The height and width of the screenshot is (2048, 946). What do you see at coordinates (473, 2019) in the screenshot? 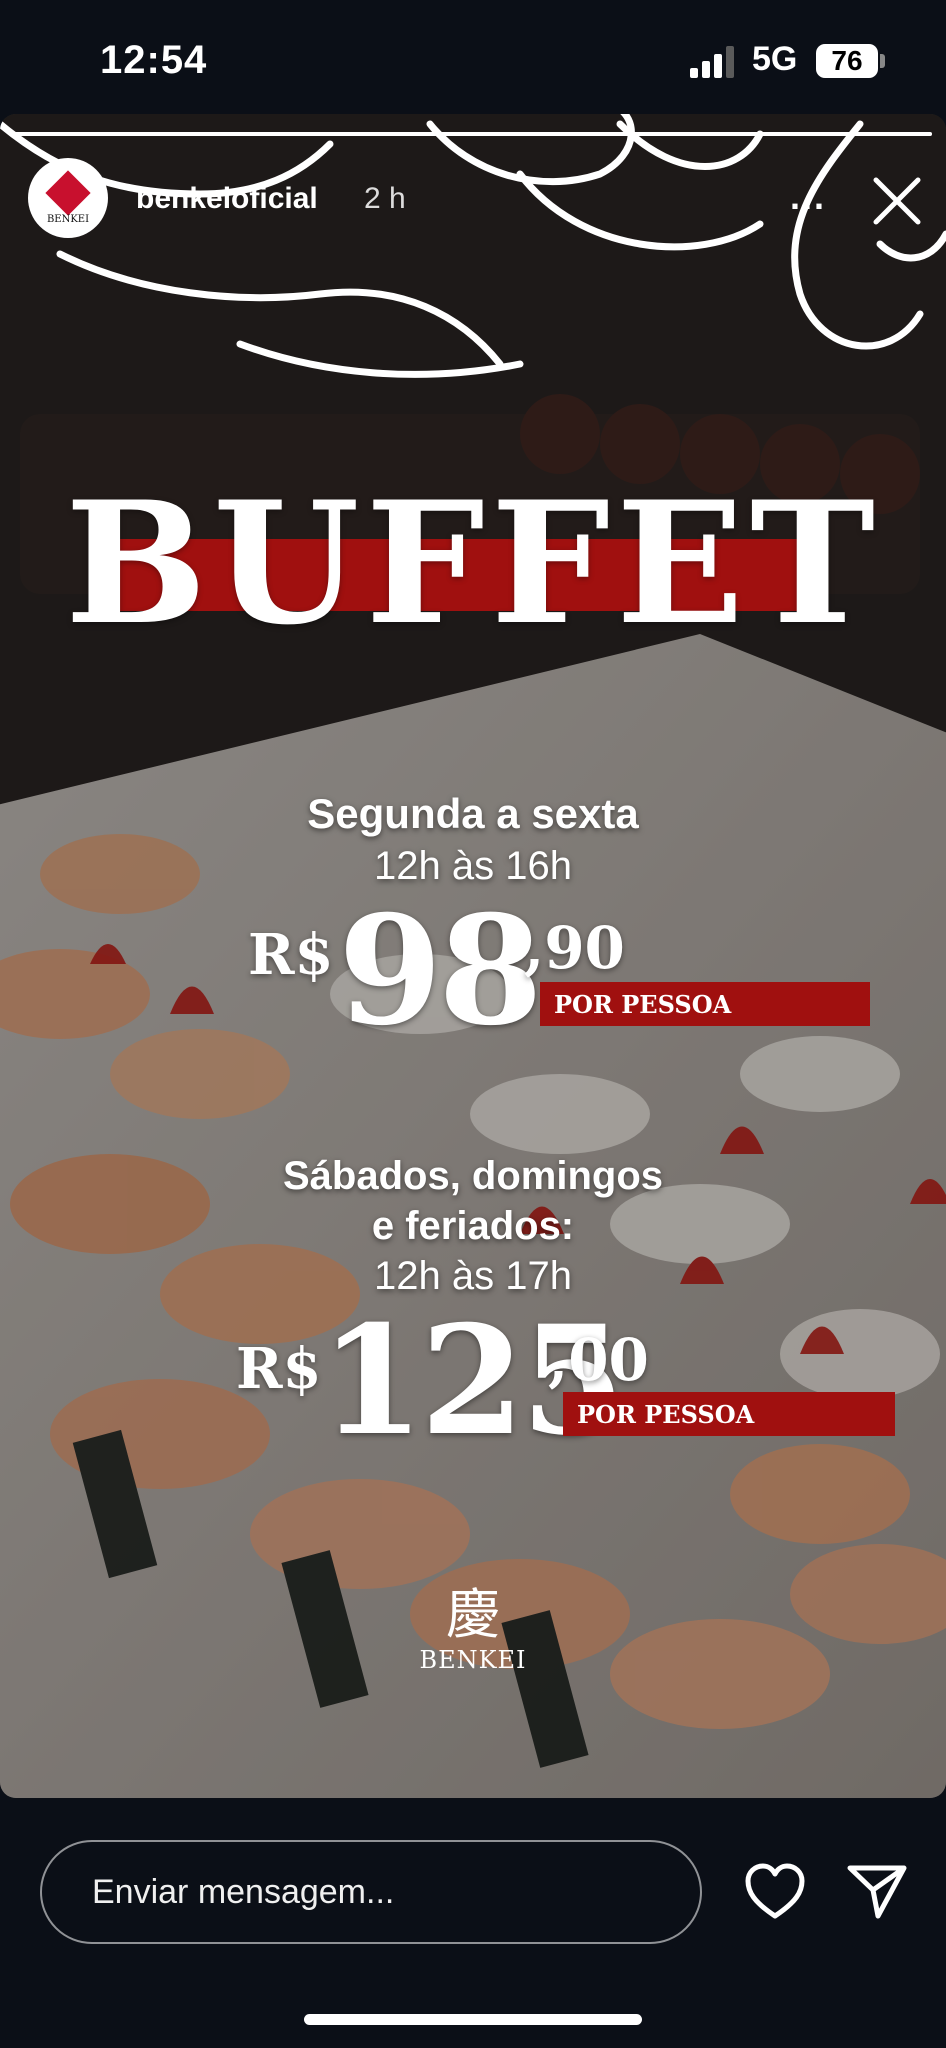
I see `home-indicator` at bounding box center [473, 2019].